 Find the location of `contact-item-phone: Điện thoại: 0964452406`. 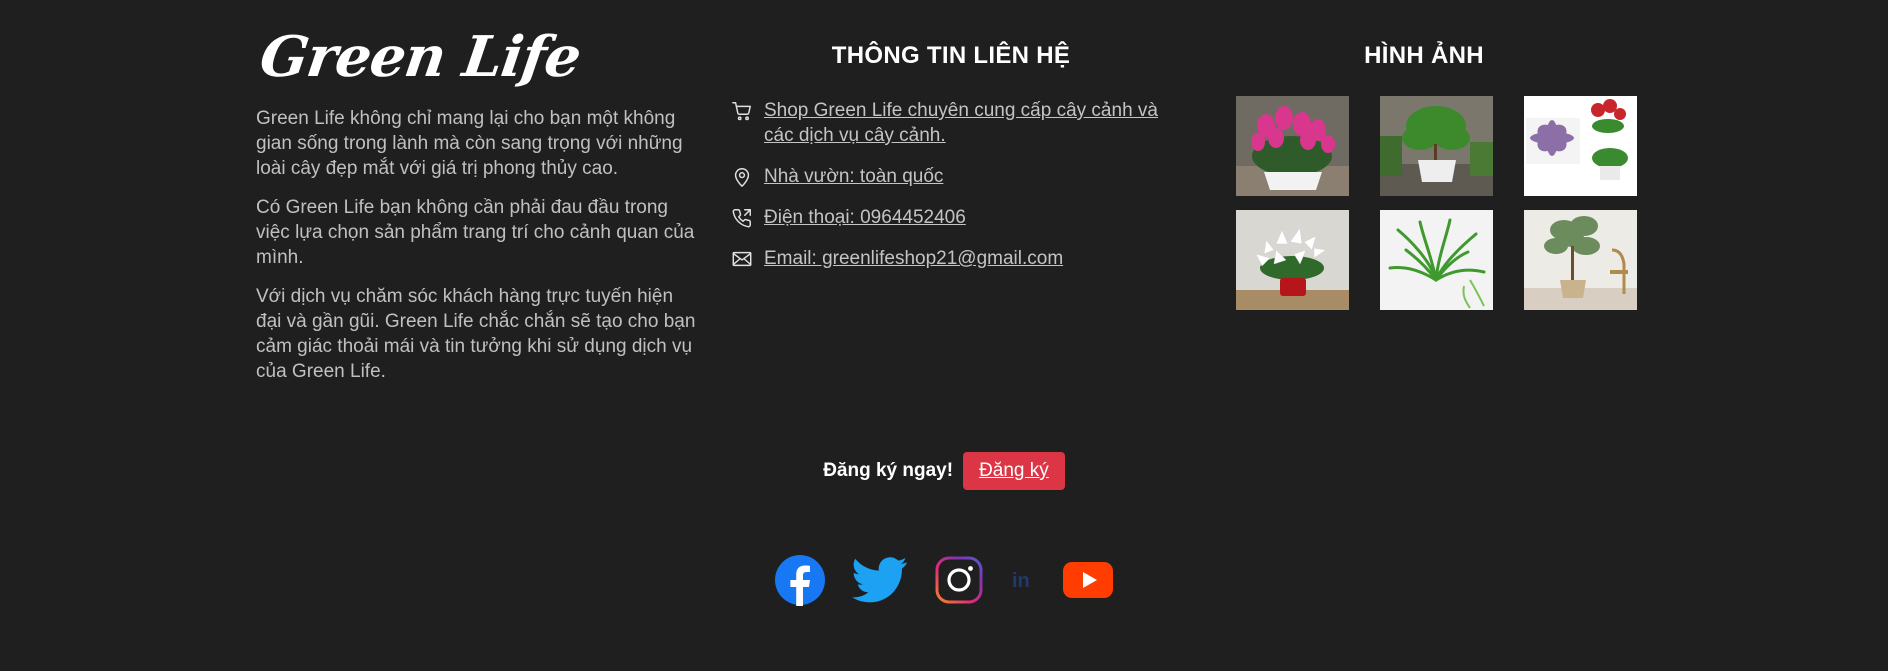

contact-item-phone: Điện thoại: 0964452406 is located at coordinates (951, 217).